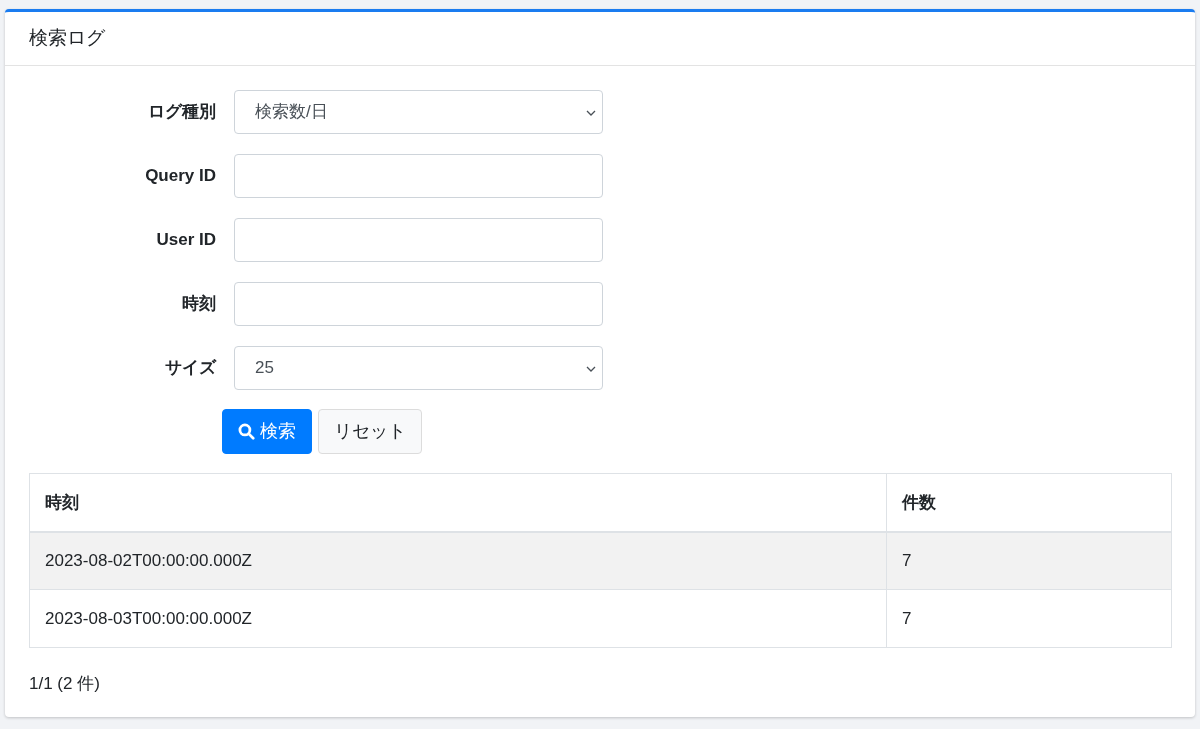  Describe the element at coordinates (418, 112) in the screenshot. I see `select-field: 検索数/日` at that location.